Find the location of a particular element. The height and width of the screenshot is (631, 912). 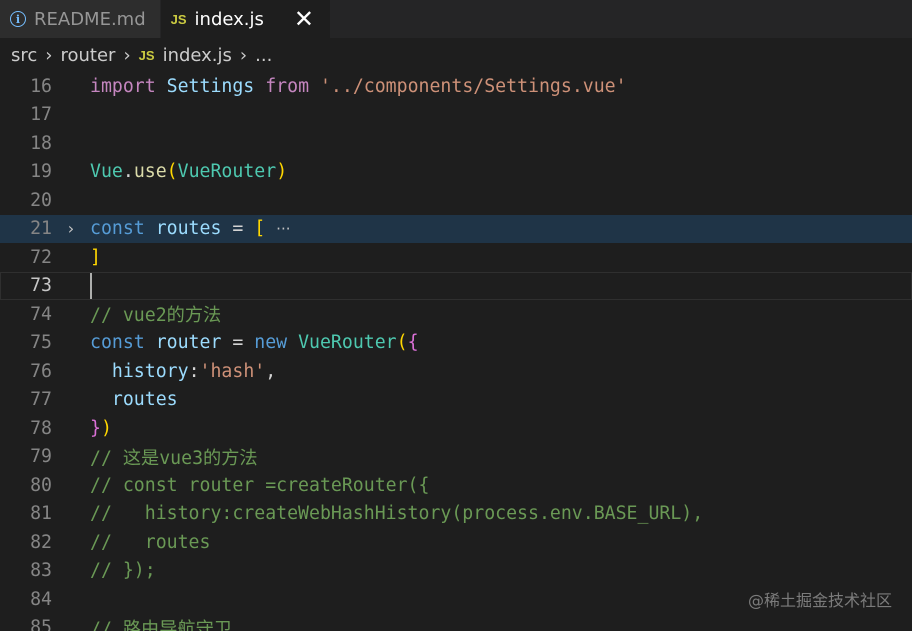

tab-readme: i README.md is located at coordinates (80, 19).